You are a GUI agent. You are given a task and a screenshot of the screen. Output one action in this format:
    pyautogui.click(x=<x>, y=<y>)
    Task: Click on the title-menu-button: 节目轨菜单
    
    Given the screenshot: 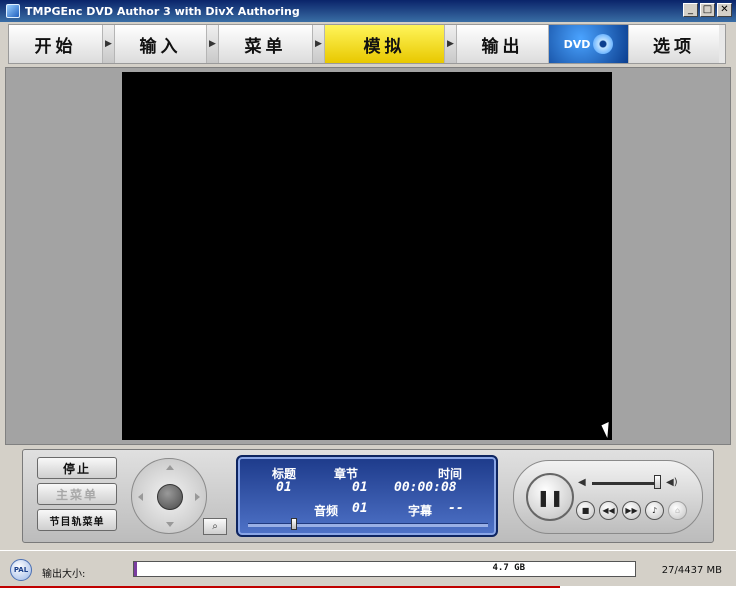 What is the action you would take?
    pyautogui.click(x=77, y=520)
    